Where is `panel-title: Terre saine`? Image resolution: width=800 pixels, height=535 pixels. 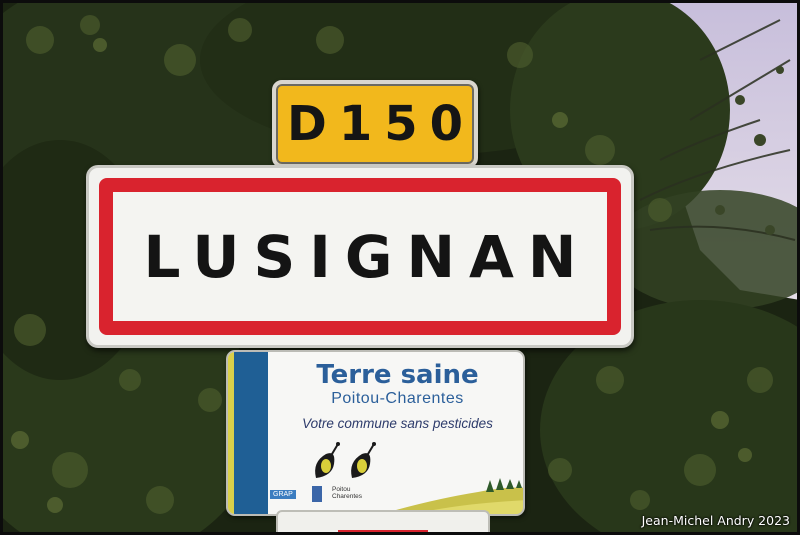 panel-title: Terre saine is located at coordinates (397, 375).